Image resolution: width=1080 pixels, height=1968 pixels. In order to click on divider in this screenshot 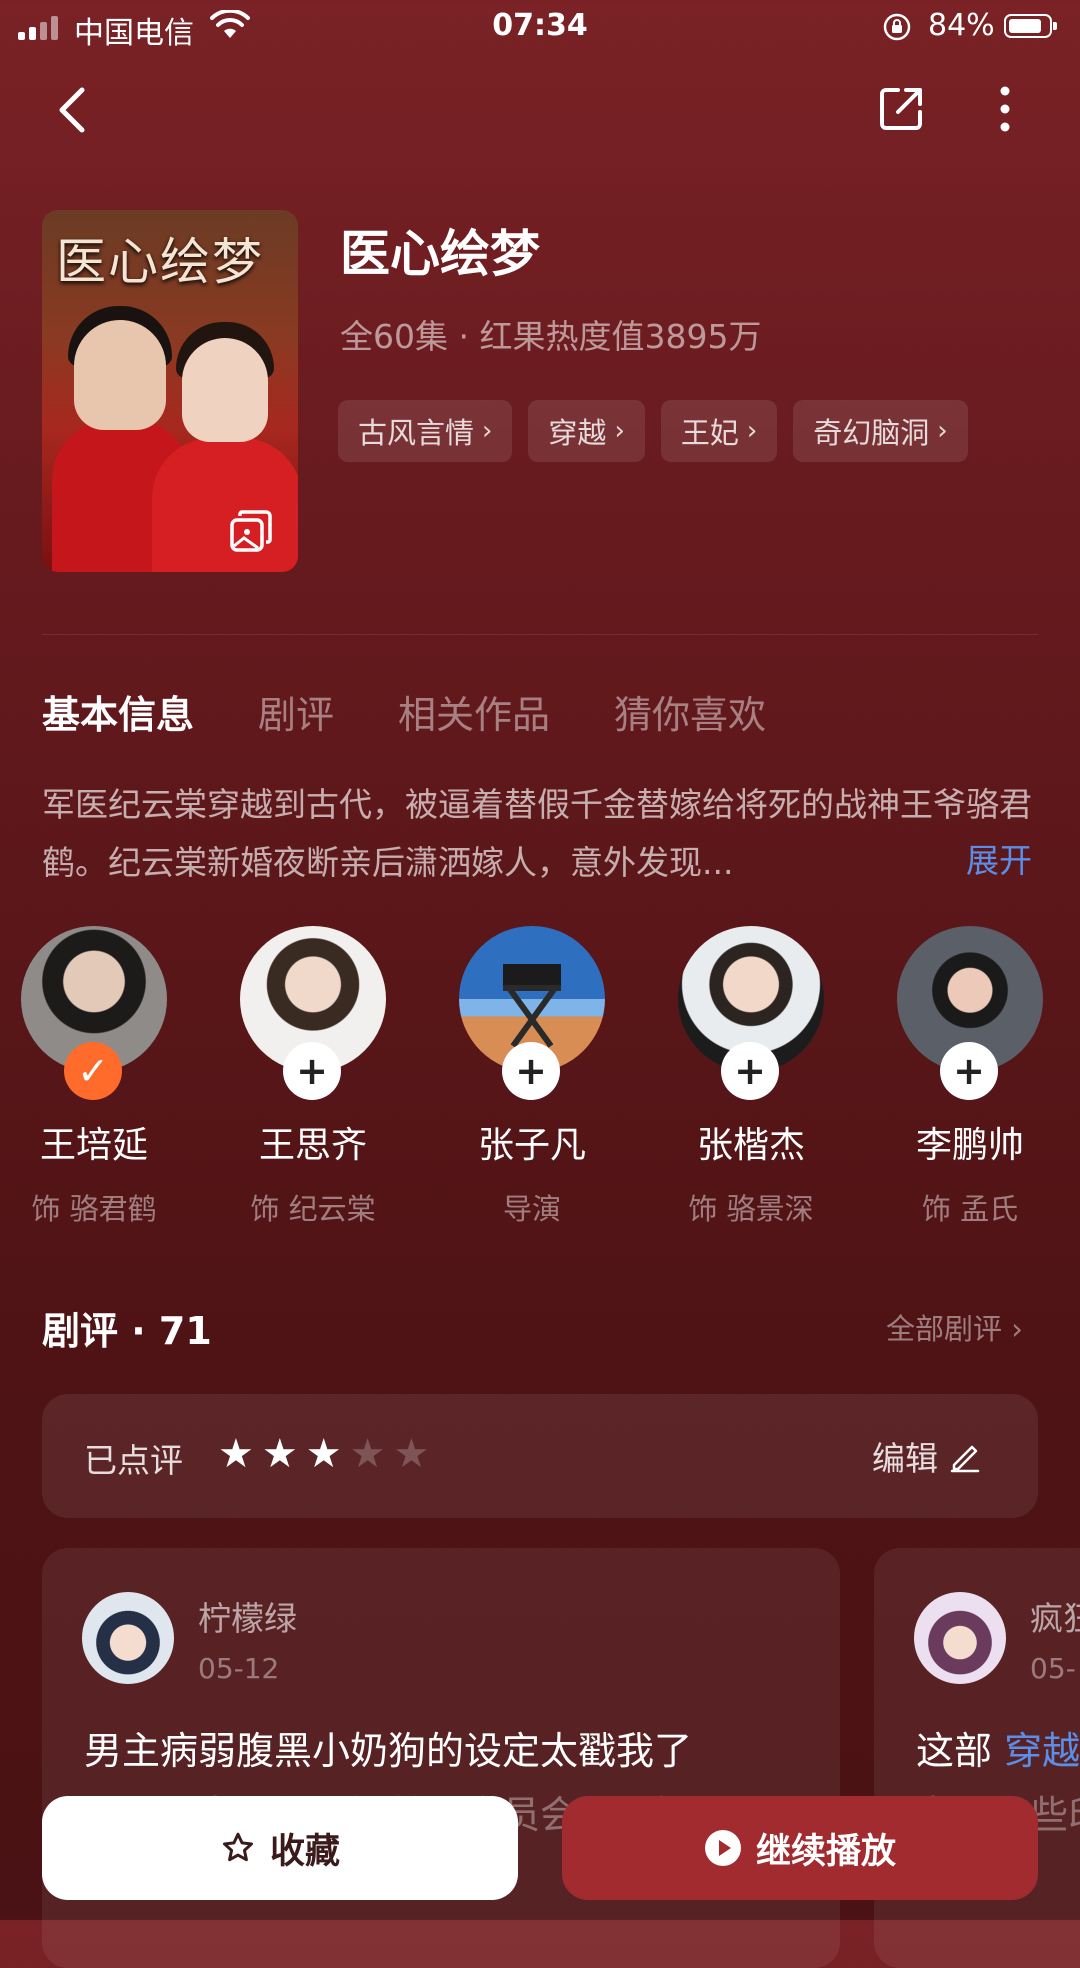, I will do `click(540, 634)`.